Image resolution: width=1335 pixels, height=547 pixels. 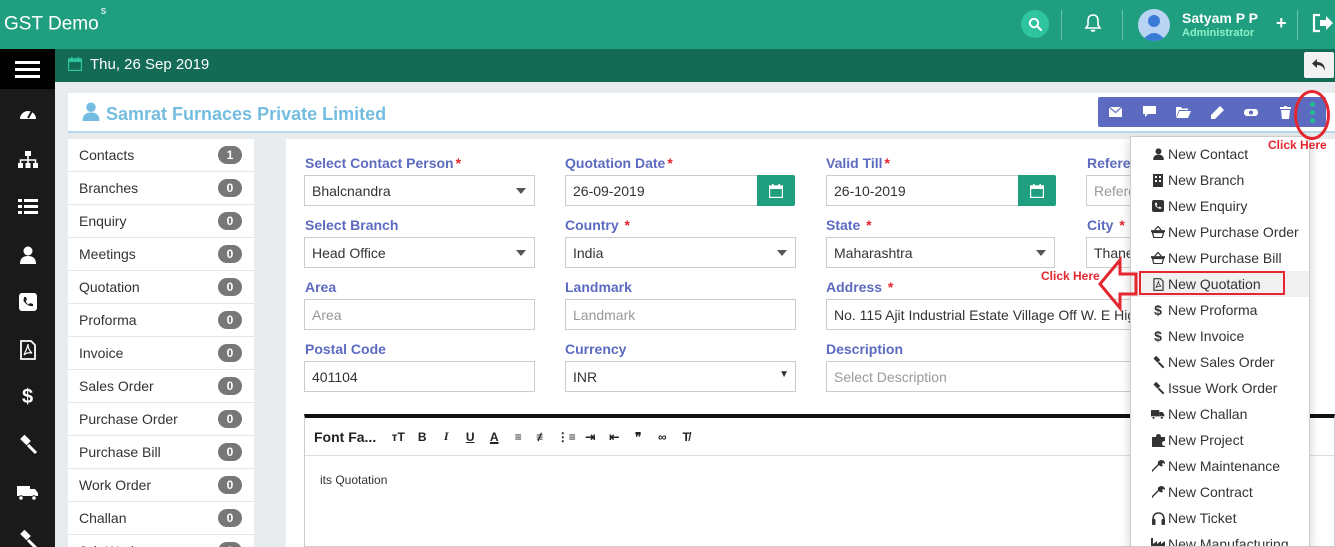 I want to click on menu-item-new-purchase-bill: New Purchase Bill, so click(x=1220, y=258).